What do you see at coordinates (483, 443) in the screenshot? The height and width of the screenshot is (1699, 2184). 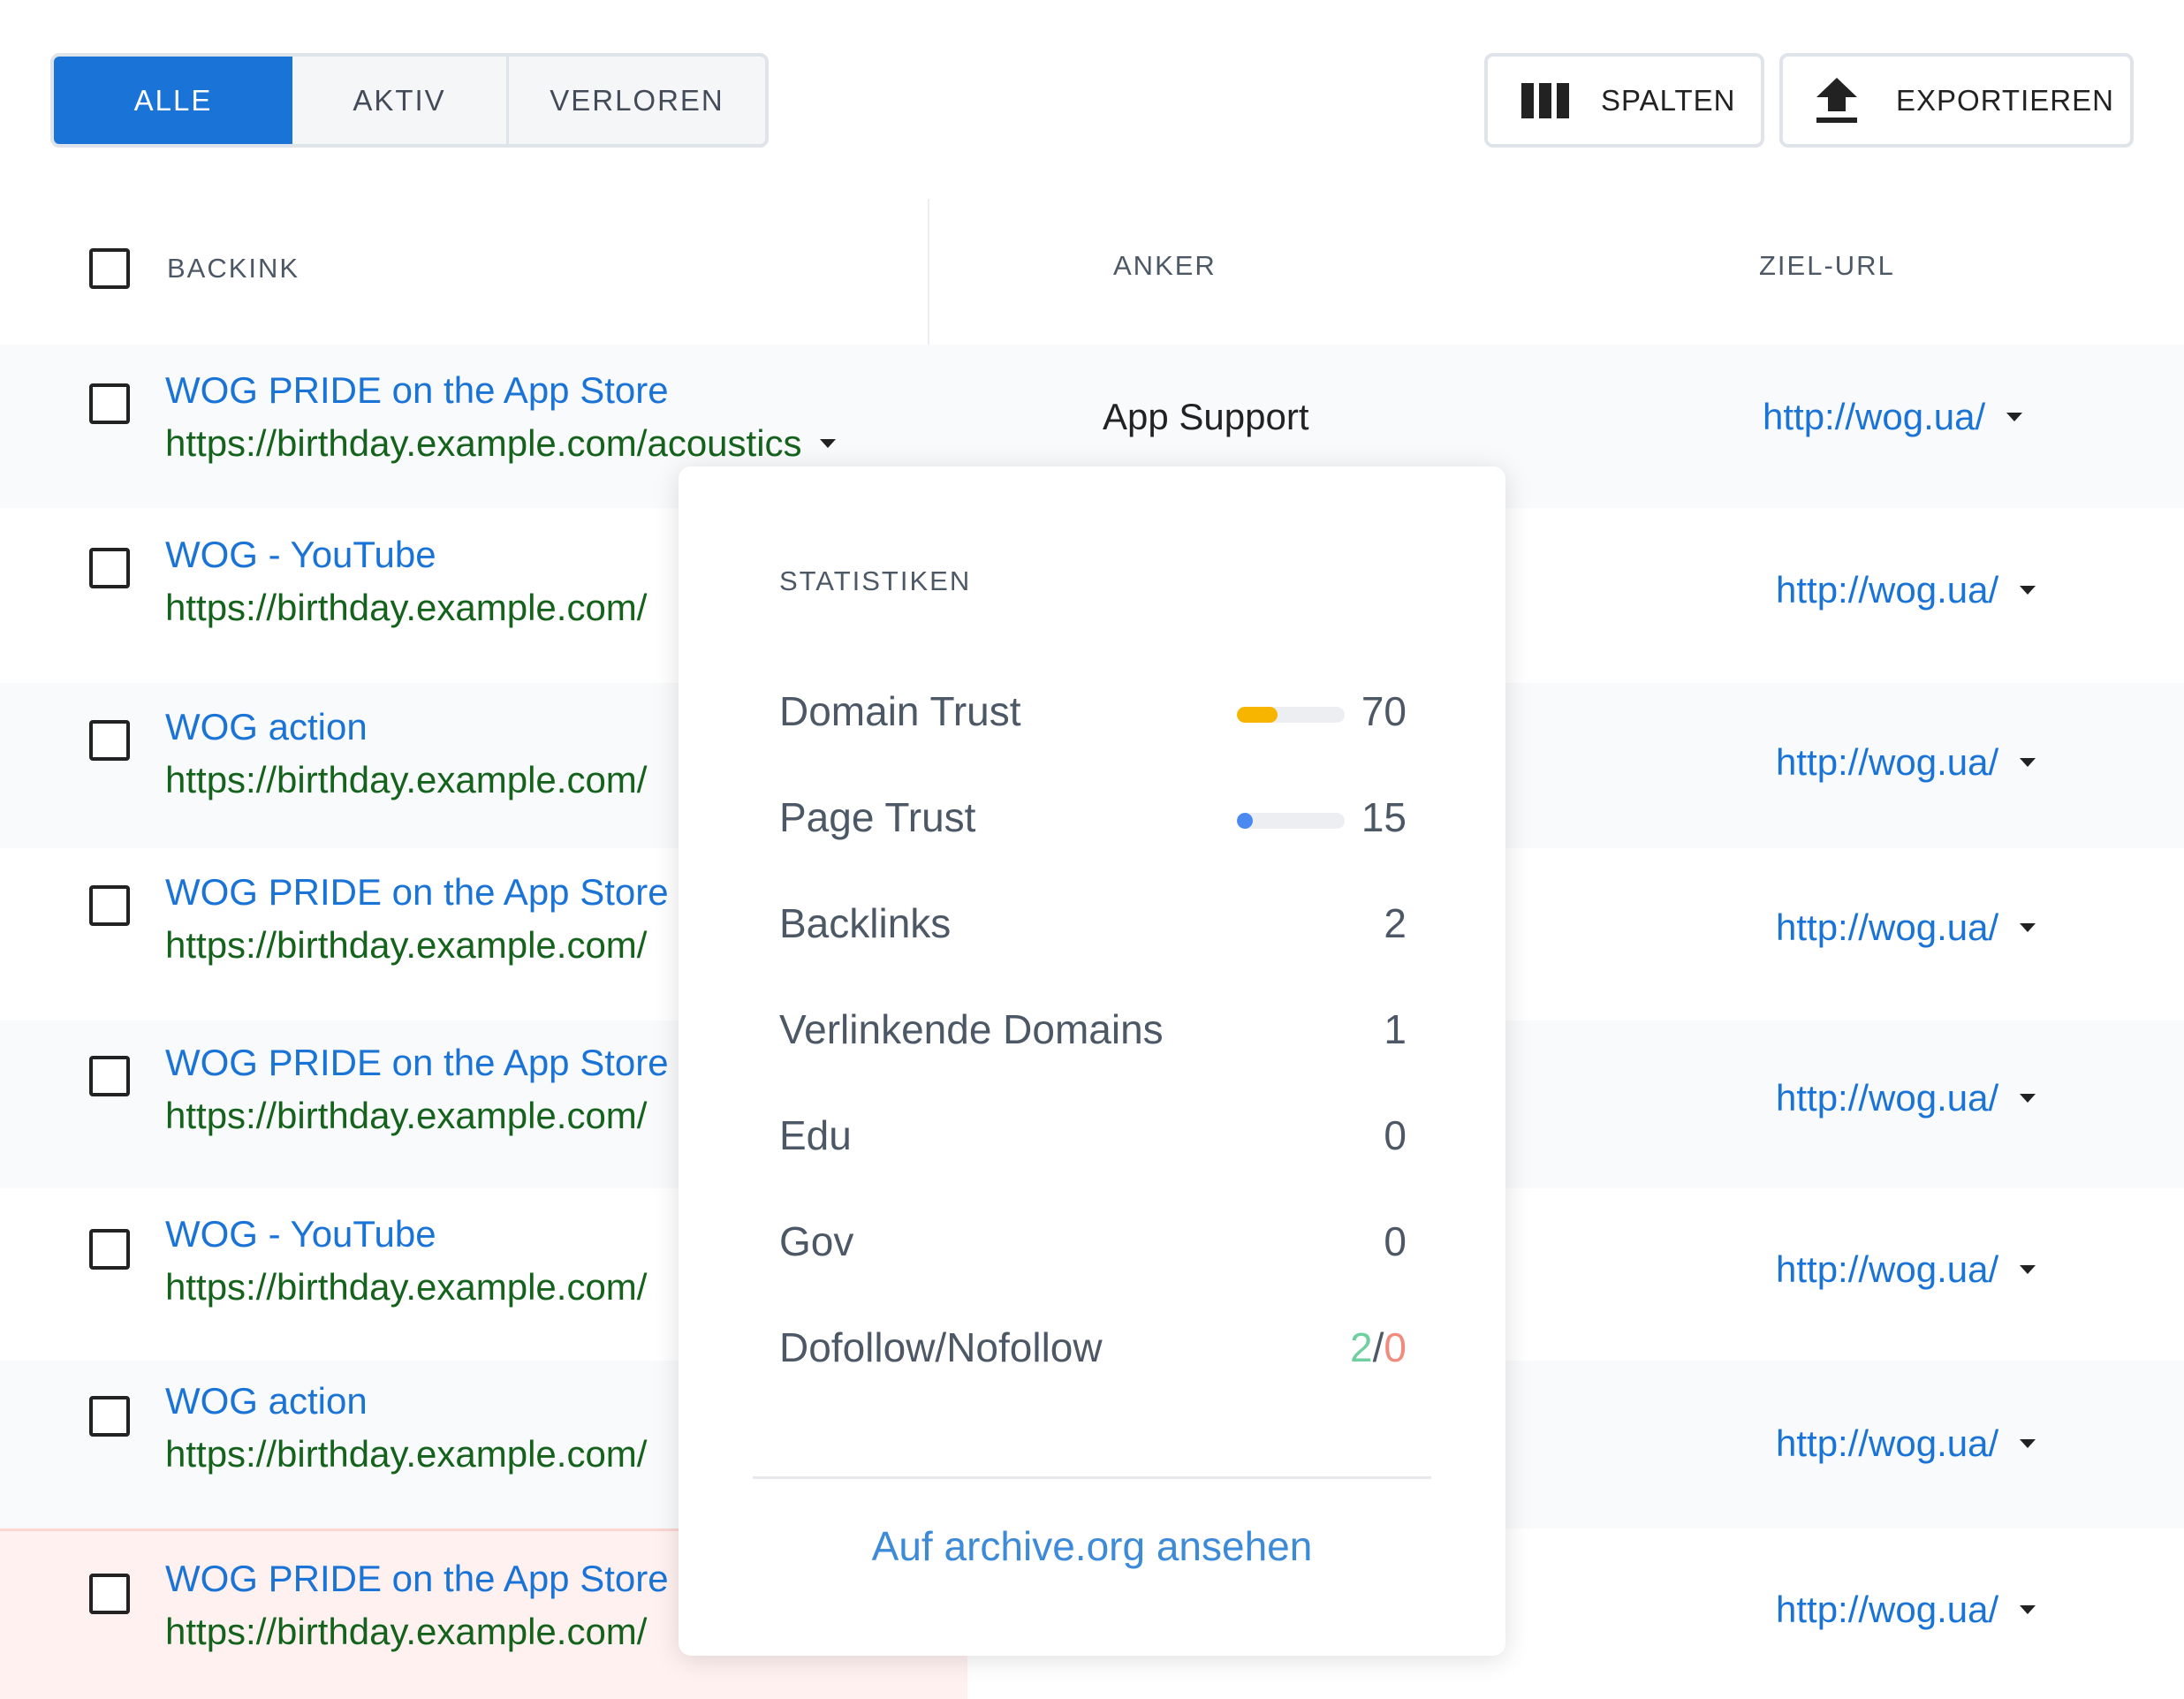 I see `backlink-url-text: https://birthday.example.com/acoustics` at bounding box center [483, 443].